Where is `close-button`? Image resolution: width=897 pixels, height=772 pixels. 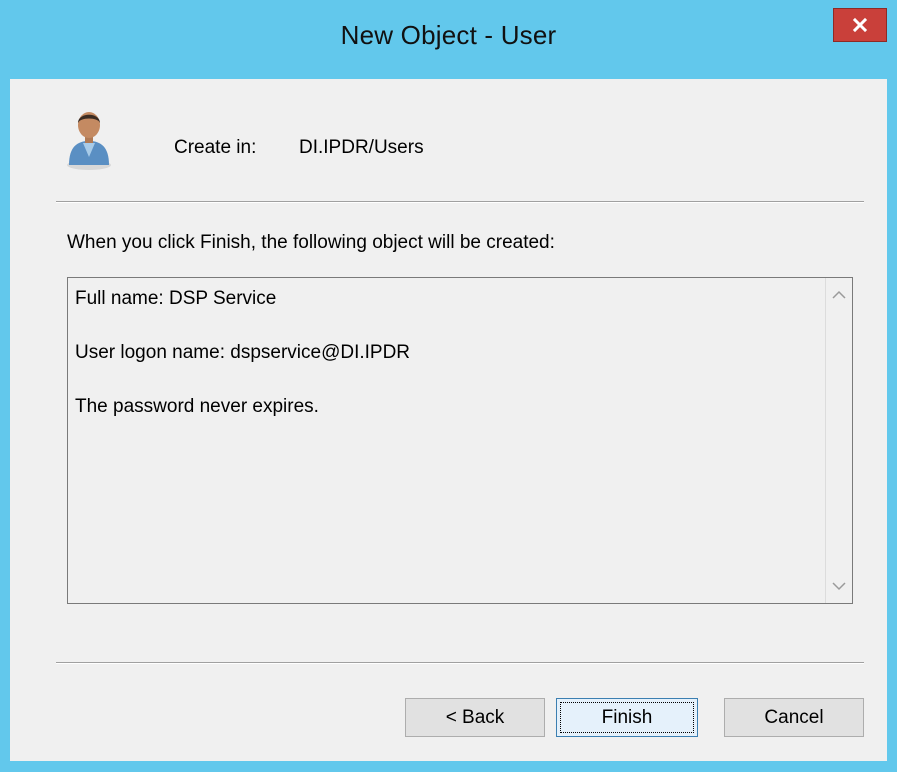 close-button is located at coordinates (860, 25).